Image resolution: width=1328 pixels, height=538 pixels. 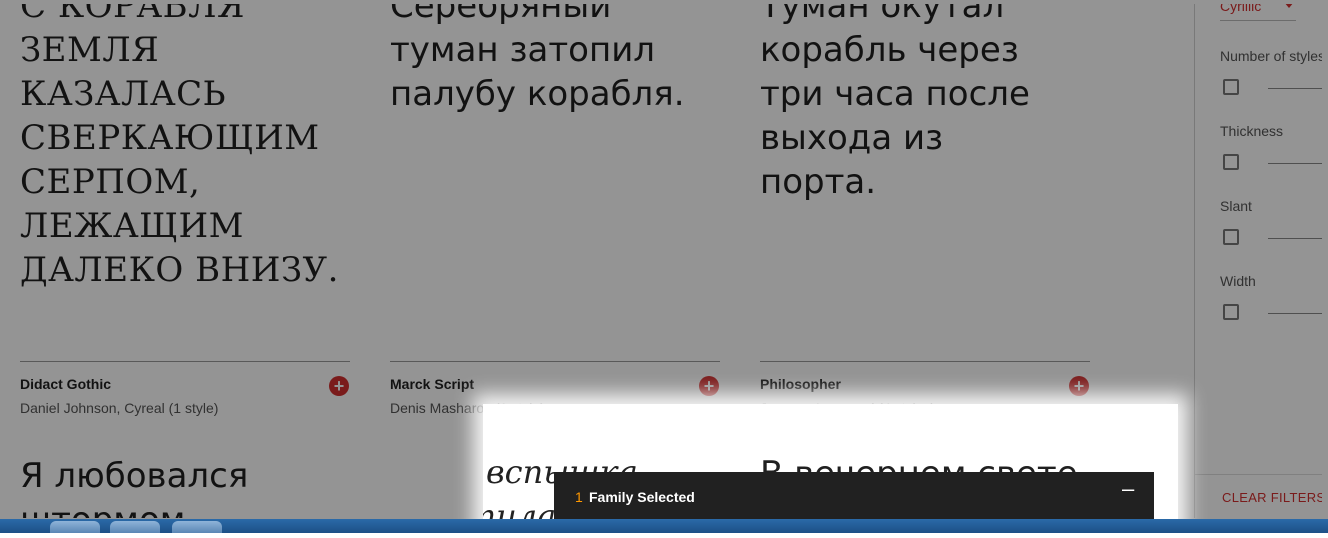 What do you see at coordinates (1231, 87) in the screenshot?
I see `filter-checkbox-number-of-styles` at bounding box center [1231, 87].